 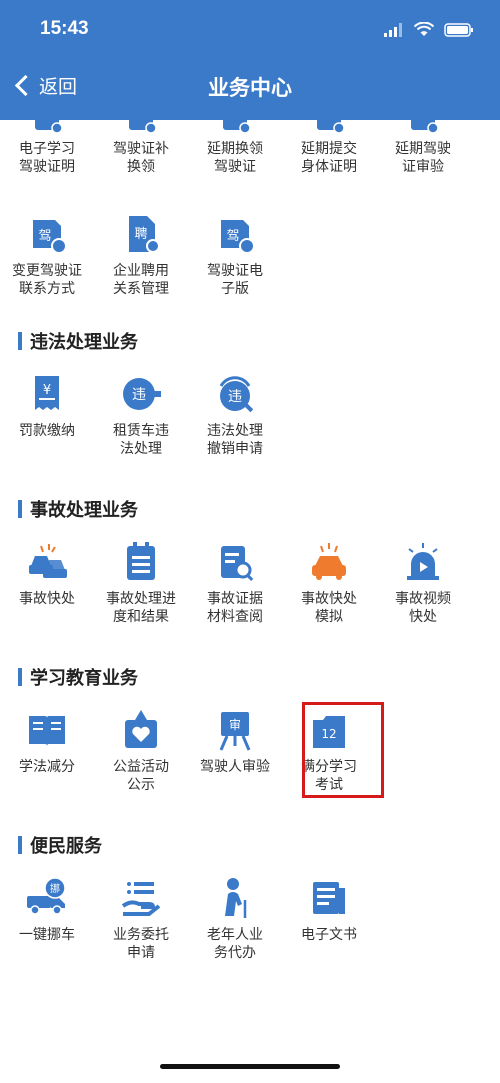 What do you see at coordinates (235, 724) in the screenshot?
I see `svg-text: 审` at bounding box center [235, 724].